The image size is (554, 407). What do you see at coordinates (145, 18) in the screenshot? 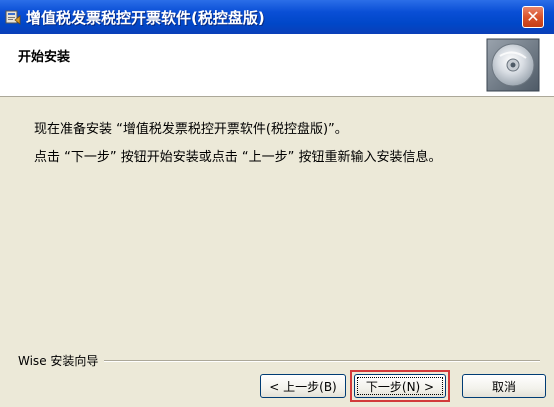
I see `window-title: 增值税发票税控开票软件(税控盘版)` at bounding box center [145, 18].